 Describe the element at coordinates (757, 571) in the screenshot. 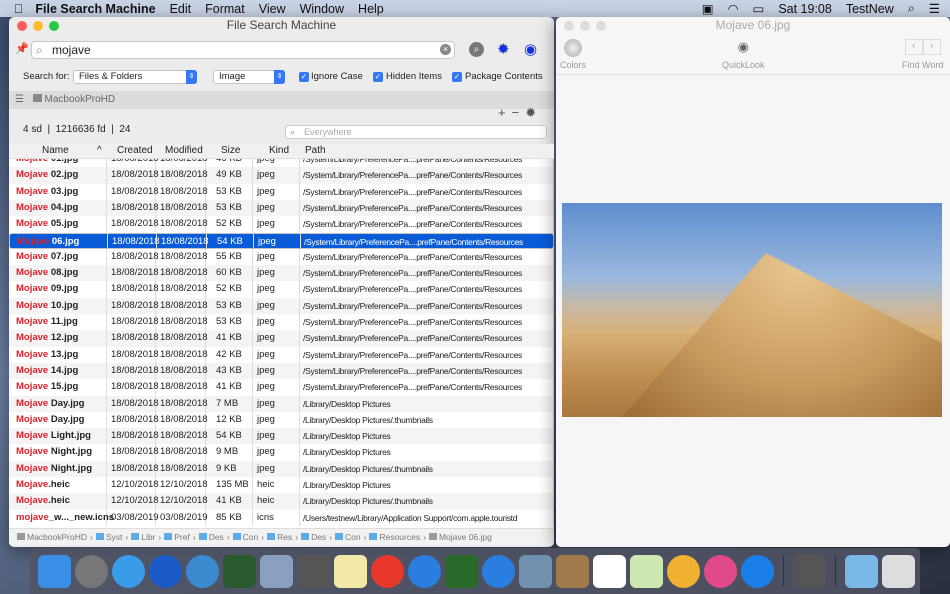

I see `app-store-icon` at that location.